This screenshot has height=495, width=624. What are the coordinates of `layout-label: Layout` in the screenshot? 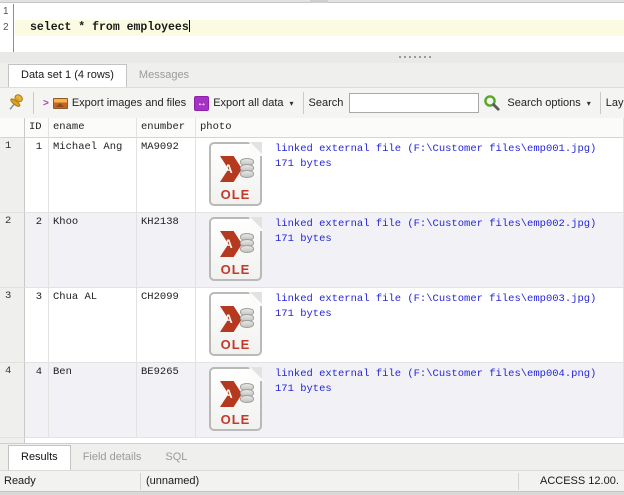 It's located at (614, 103).